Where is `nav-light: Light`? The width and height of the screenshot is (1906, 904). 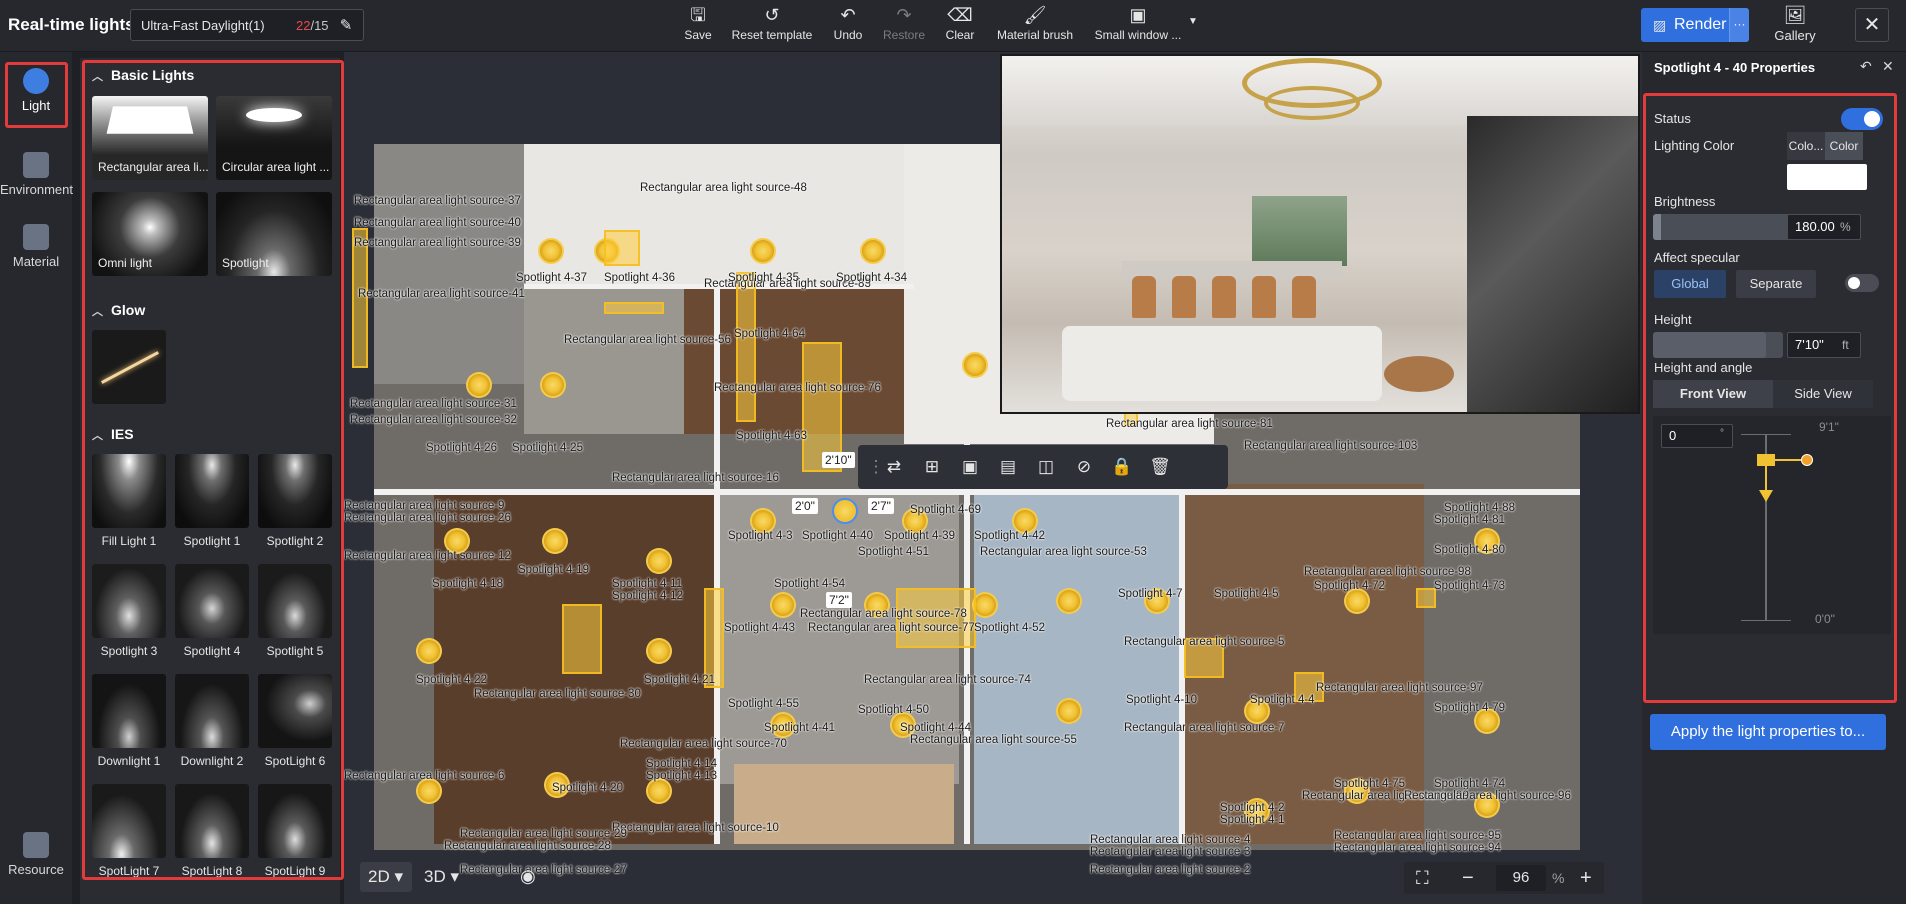 nav-light: Light is located at coordinates (36, 91).